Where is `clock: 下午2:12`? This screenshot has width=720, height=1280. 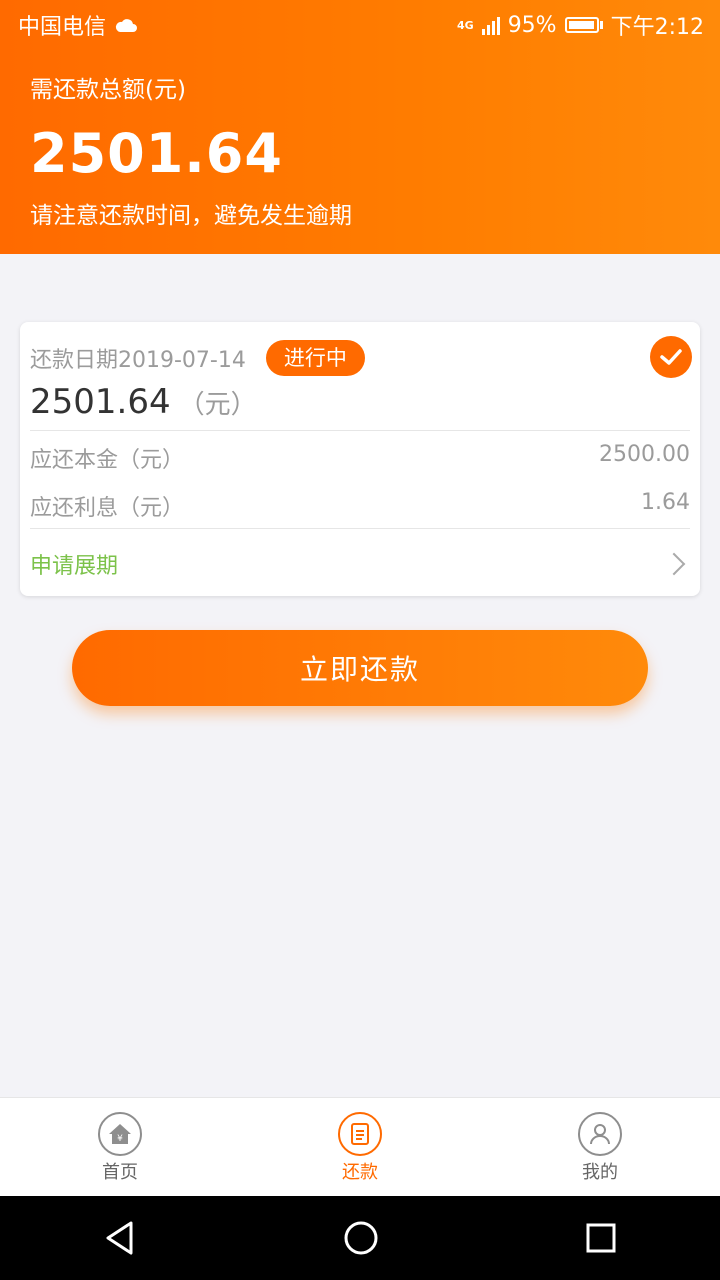
clock: 下午2:12 is located at coordinates (657, 27).